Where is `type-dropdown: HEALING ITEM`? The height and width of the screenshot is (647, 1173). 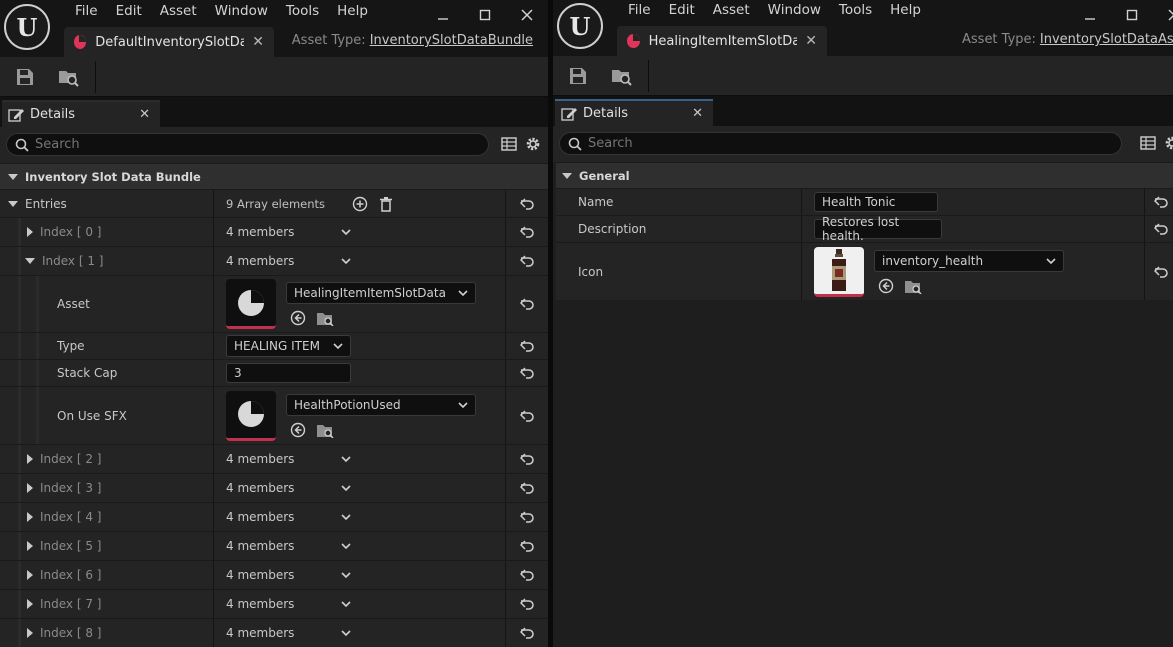
type-dropdown: HEALING ITEM is located at coordinates (288, 346).